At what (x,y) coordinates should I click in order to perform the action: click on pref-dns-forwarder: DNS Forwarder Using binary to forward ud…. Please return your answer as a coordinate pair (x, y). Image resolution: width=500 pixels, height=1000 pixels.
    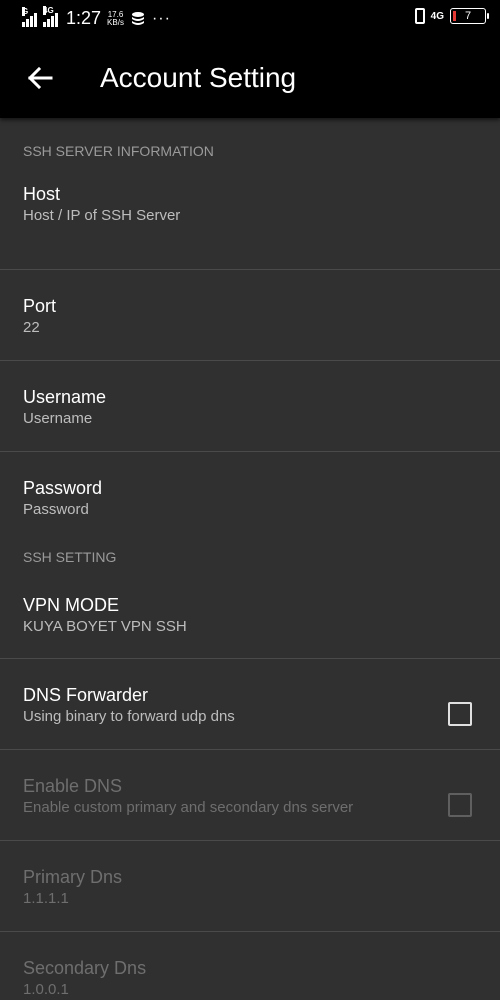
    Looking at the image, I should click on (250, 704).